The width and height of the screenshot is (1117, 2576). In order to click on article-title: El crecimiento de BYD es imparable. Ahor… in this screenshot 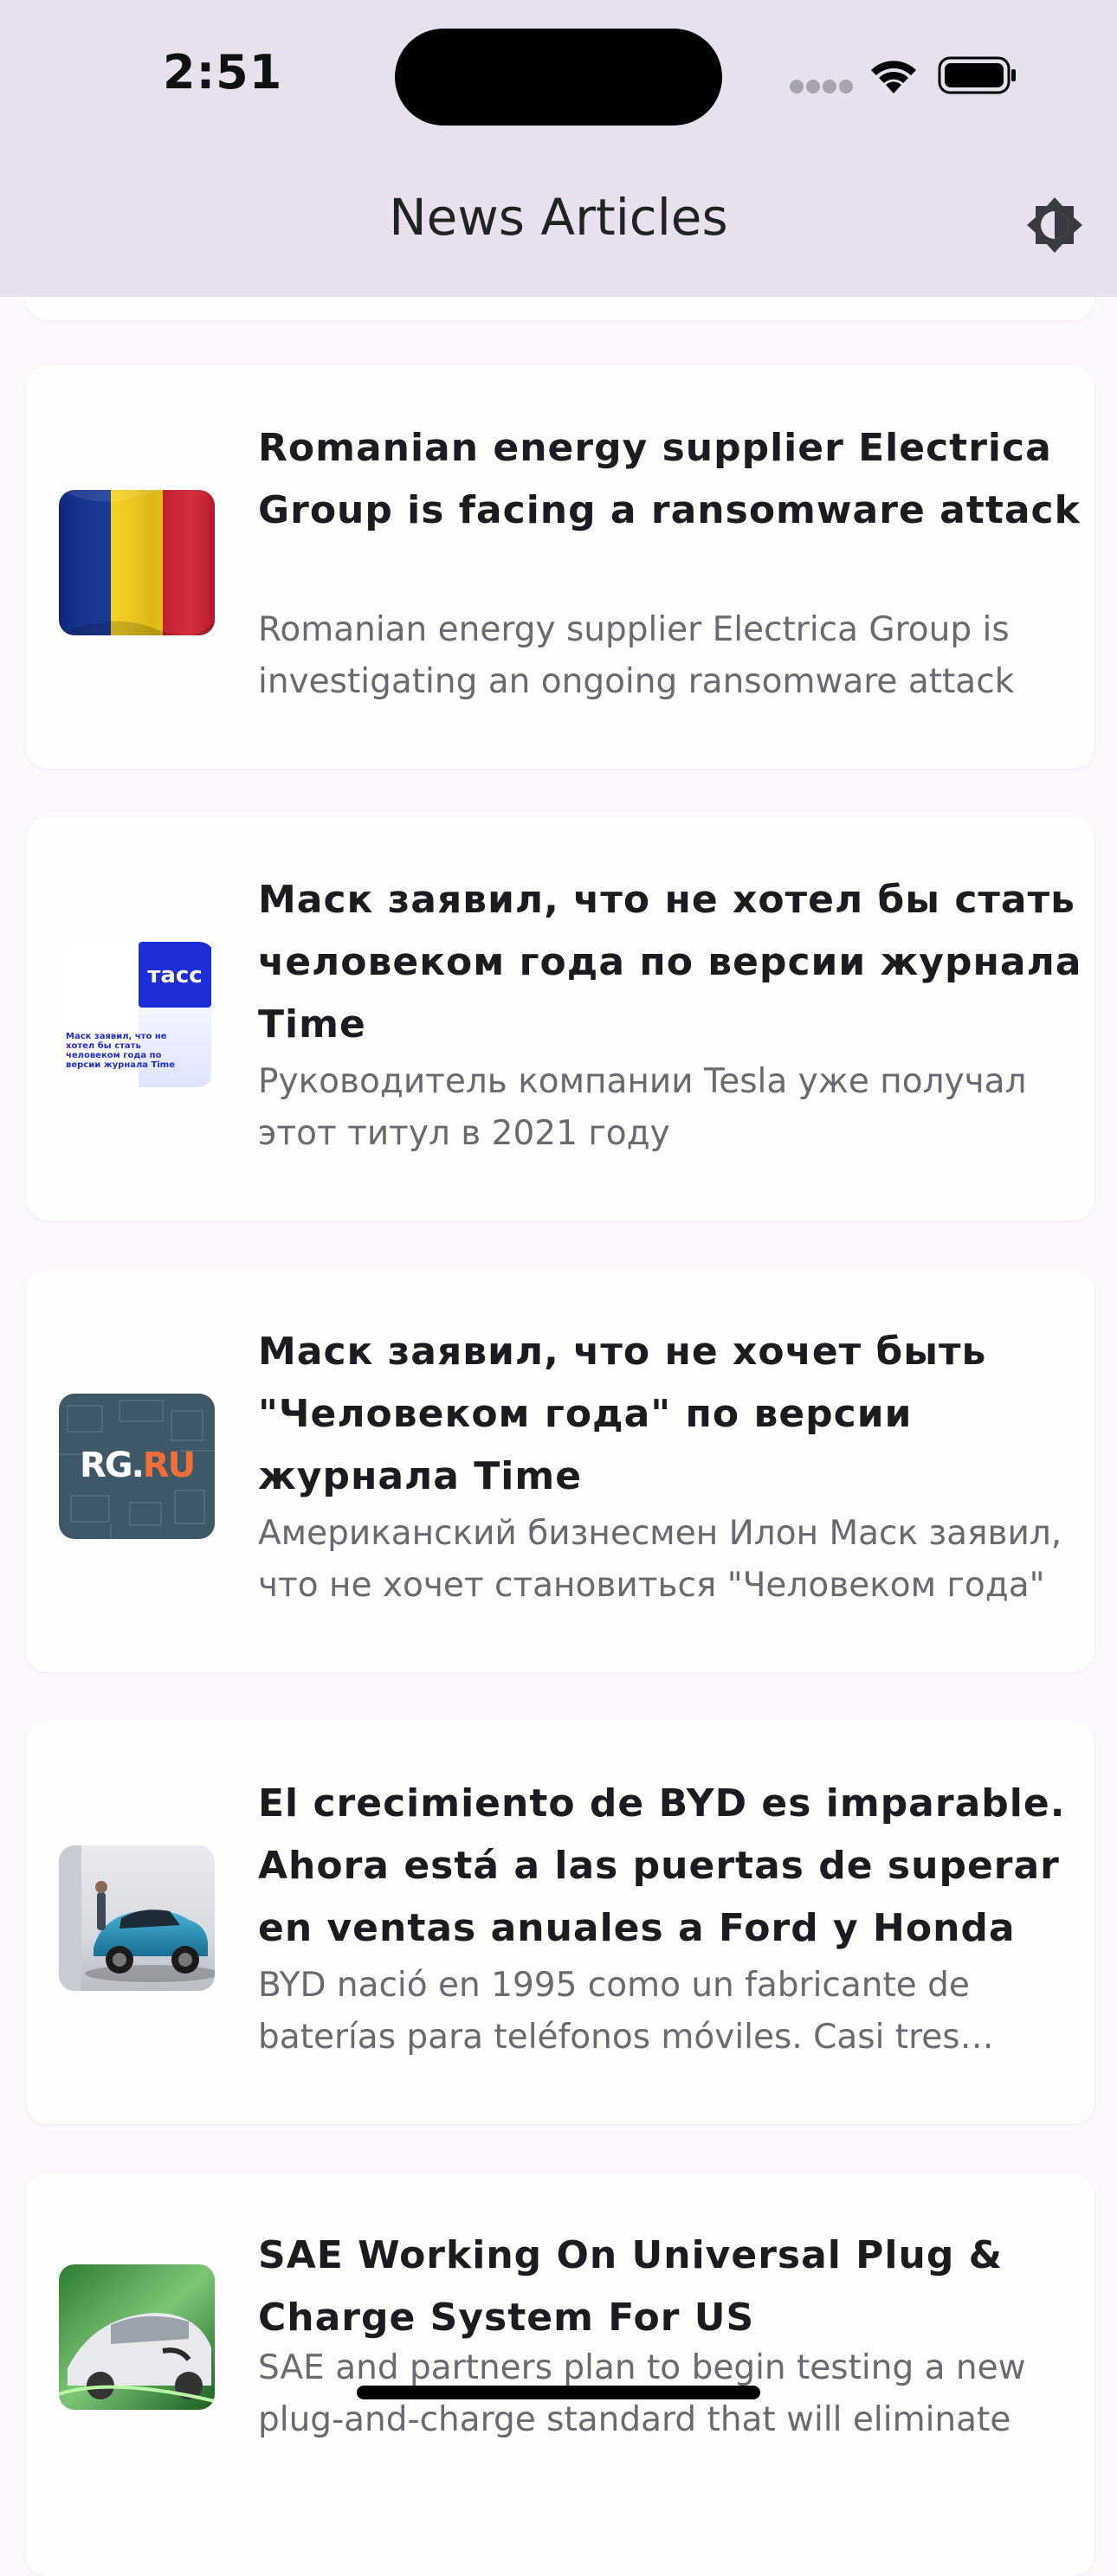, I will do `click(662, 1865)`.